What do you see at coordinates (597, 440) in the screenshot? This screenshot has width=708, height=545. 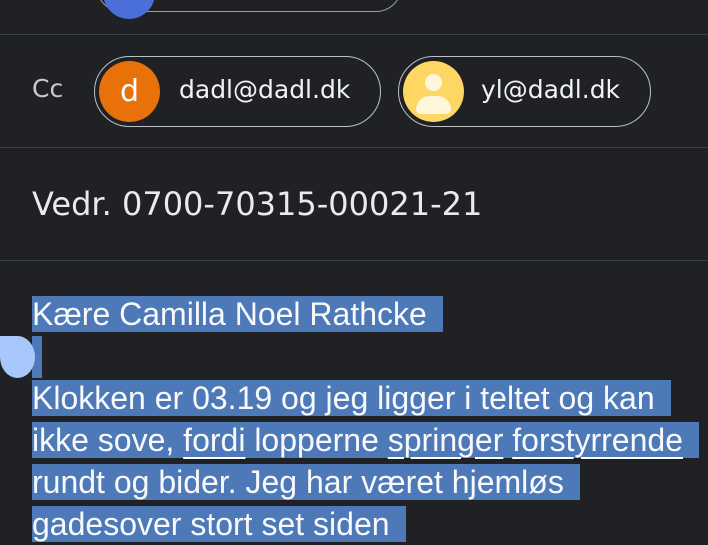 I see `spell-check-word: forstyrrende` at bounding box center [597, 440].